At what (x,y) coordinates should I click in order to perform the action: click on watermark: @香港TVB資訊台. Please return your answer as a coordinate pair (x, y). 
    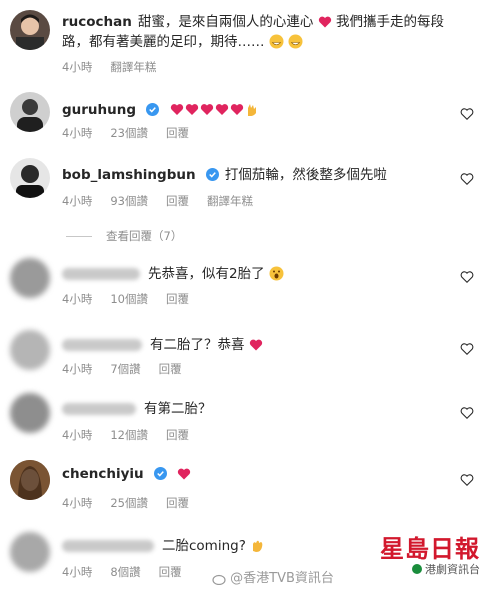
    Looking at the image, I should click on (273, 576).